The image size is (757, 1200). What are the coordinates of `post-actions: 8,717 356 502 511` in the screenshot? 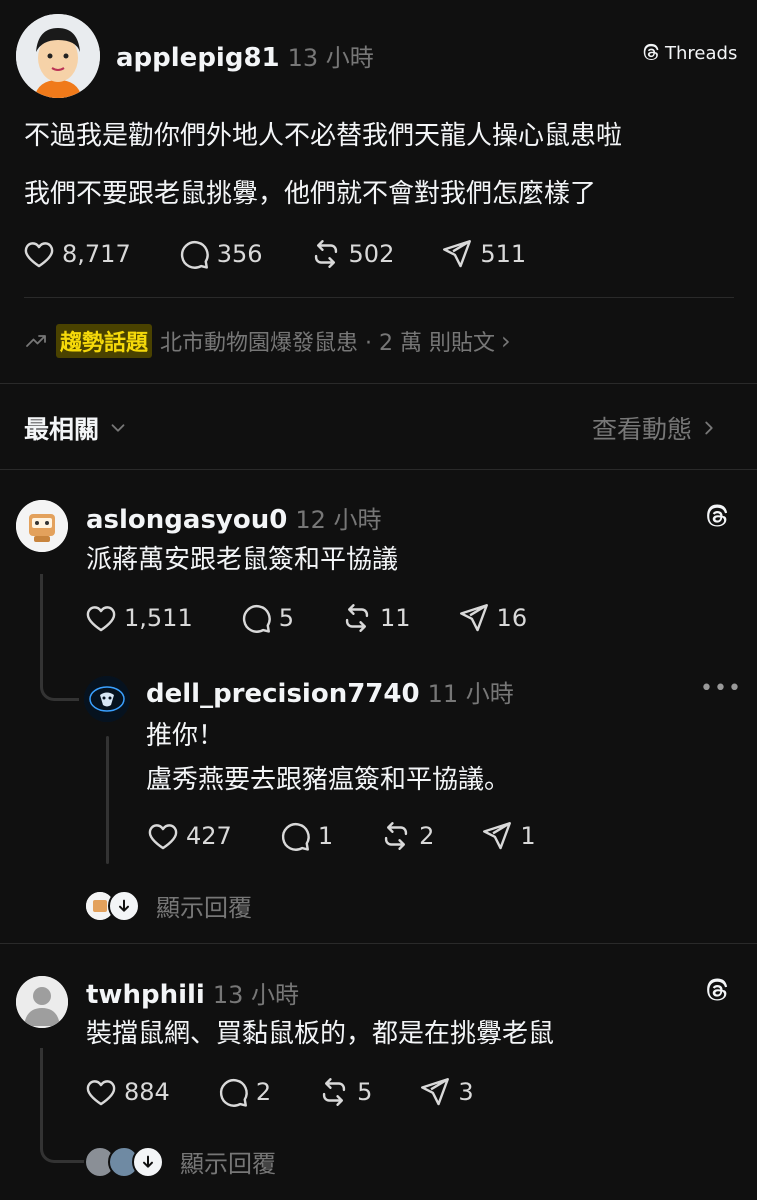 It's located at (274, 254).